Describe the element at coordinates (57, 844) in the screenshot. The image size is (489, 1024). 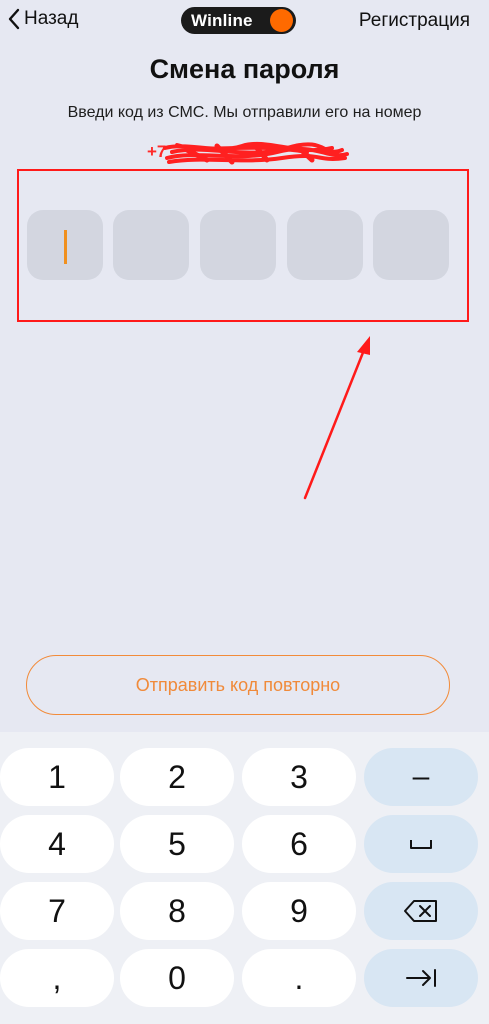
I see `key-4: 4` at that location.